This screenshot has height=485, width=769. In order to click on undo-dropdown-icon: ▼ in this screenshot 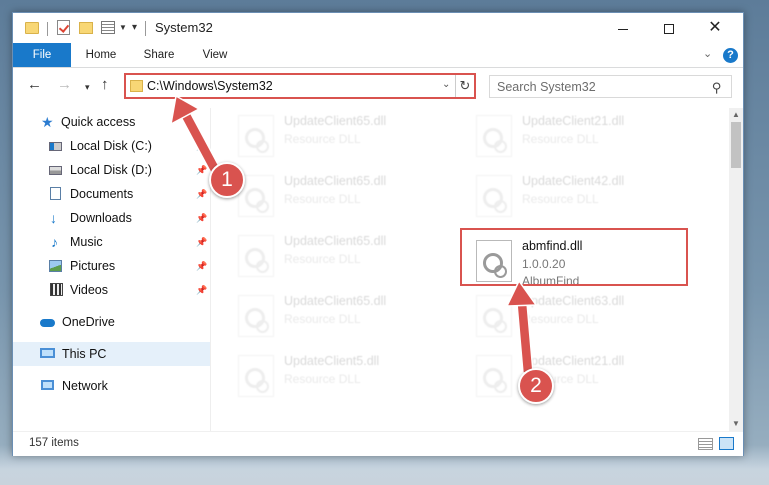, I will do `click(123, 29)`.